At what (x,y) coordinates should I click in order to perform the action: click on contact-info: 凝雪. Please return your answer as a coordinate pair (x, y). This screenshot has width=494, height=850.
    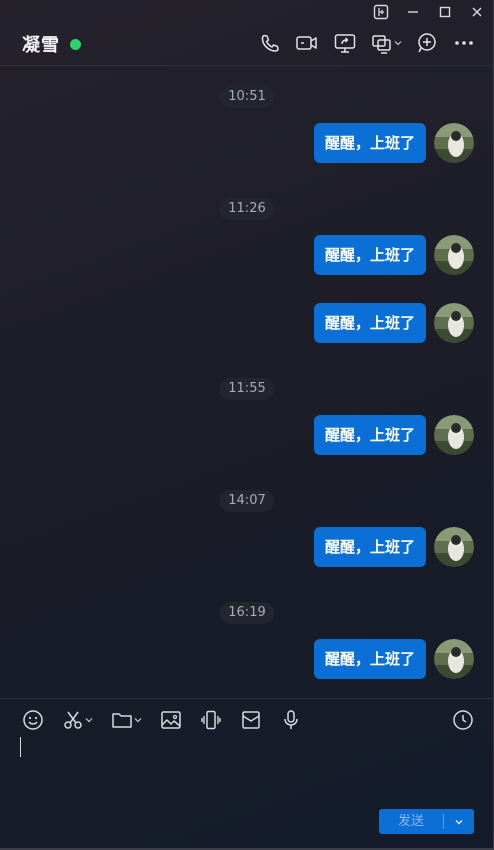
    Looking at the image, I should click on (51, 44).